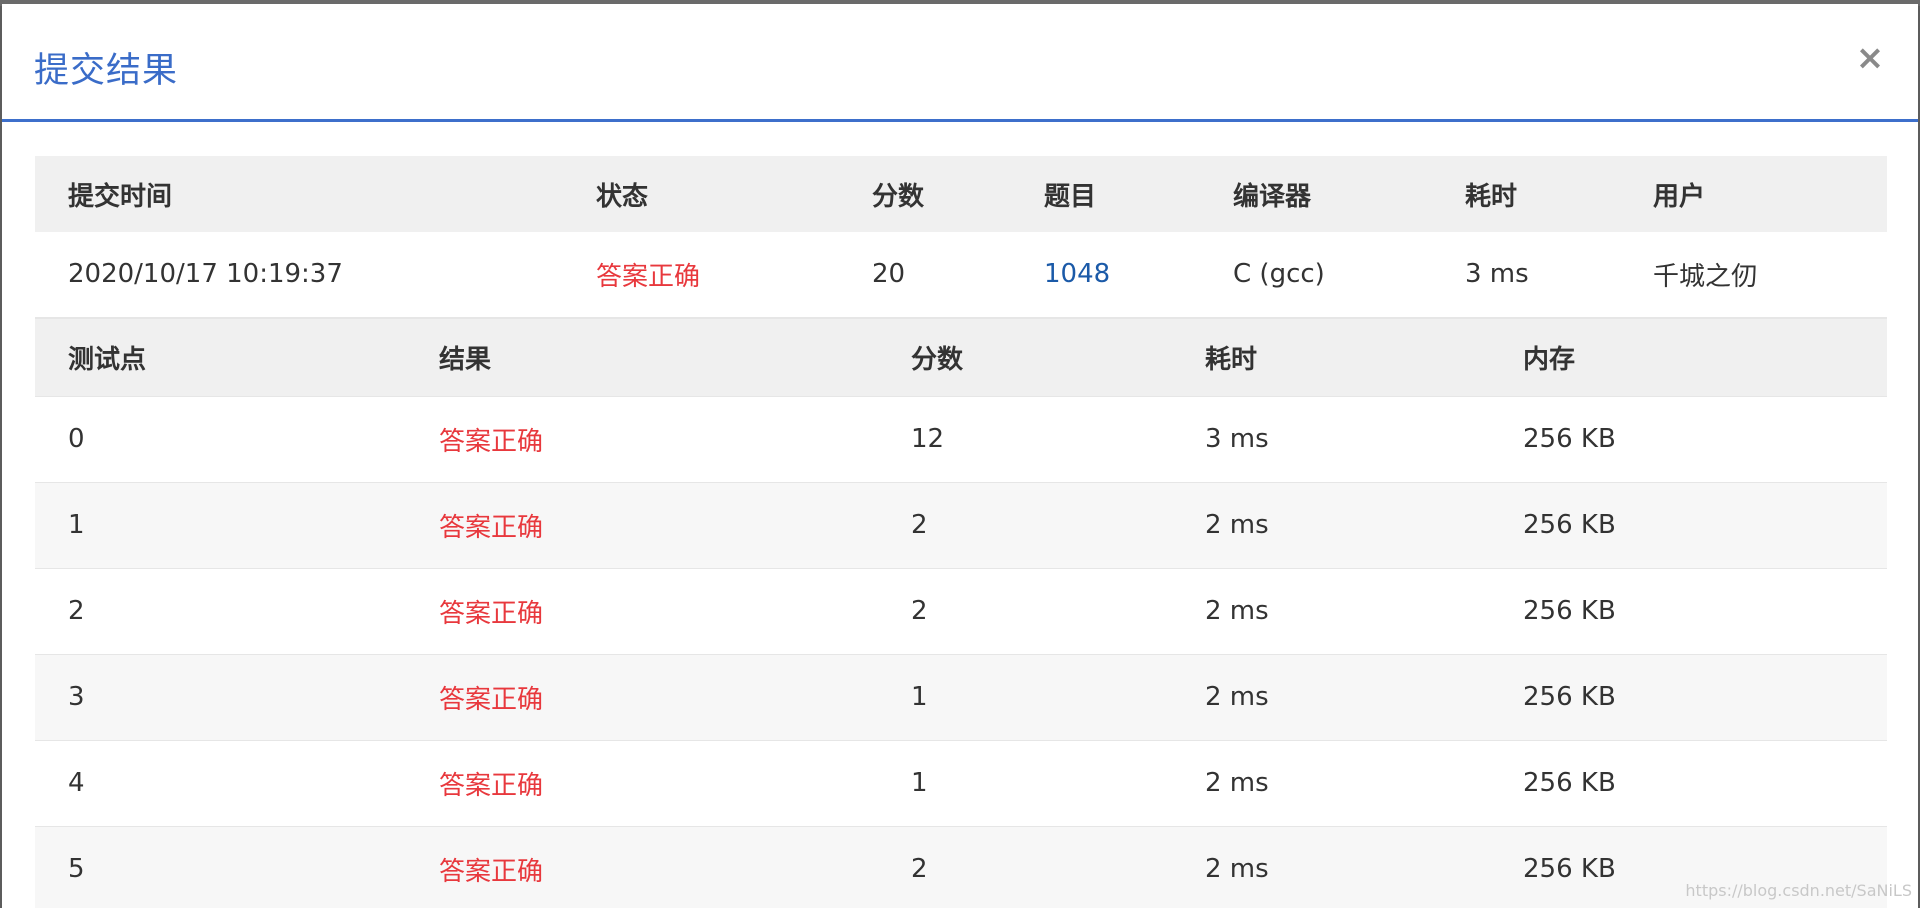 The image size is (1920, 908). Describe the element at coordinates (1526, 275) in the screenshot. I see `duration: 3 ms` at that location.